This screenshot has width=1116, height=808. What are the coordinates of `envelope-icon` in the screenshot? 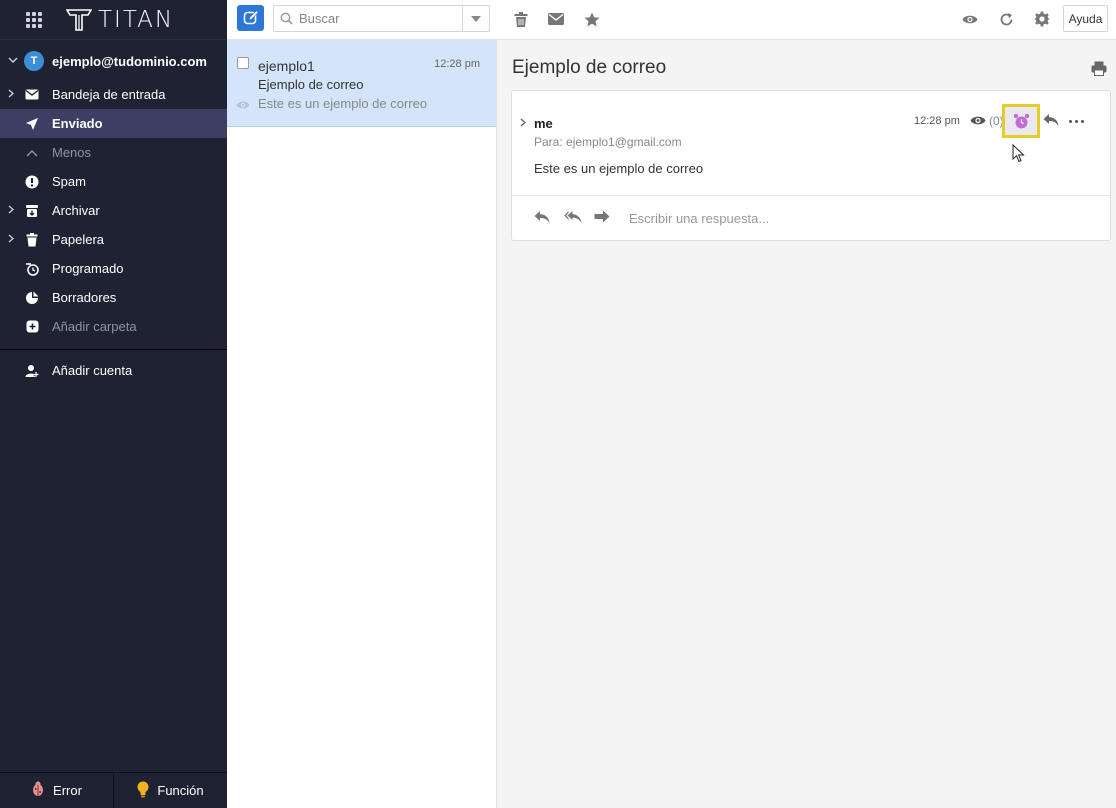 It's located at (32, 94).